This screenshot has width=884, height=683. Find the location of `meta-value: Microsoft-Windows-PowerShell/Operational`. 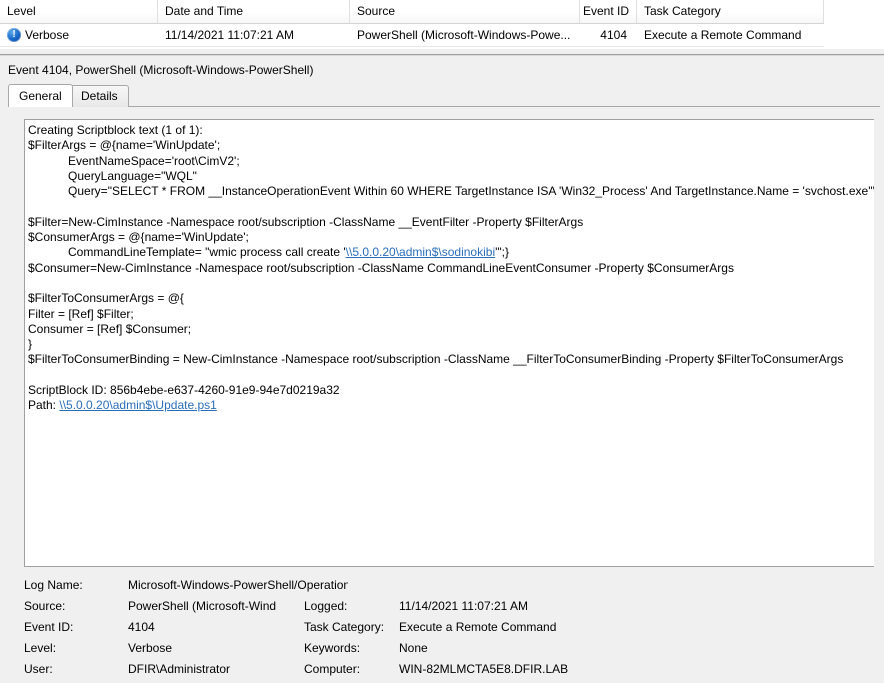

meta-value: Microsoft-Windows-PowerShell/Operational is located at coordinates (238, 585).